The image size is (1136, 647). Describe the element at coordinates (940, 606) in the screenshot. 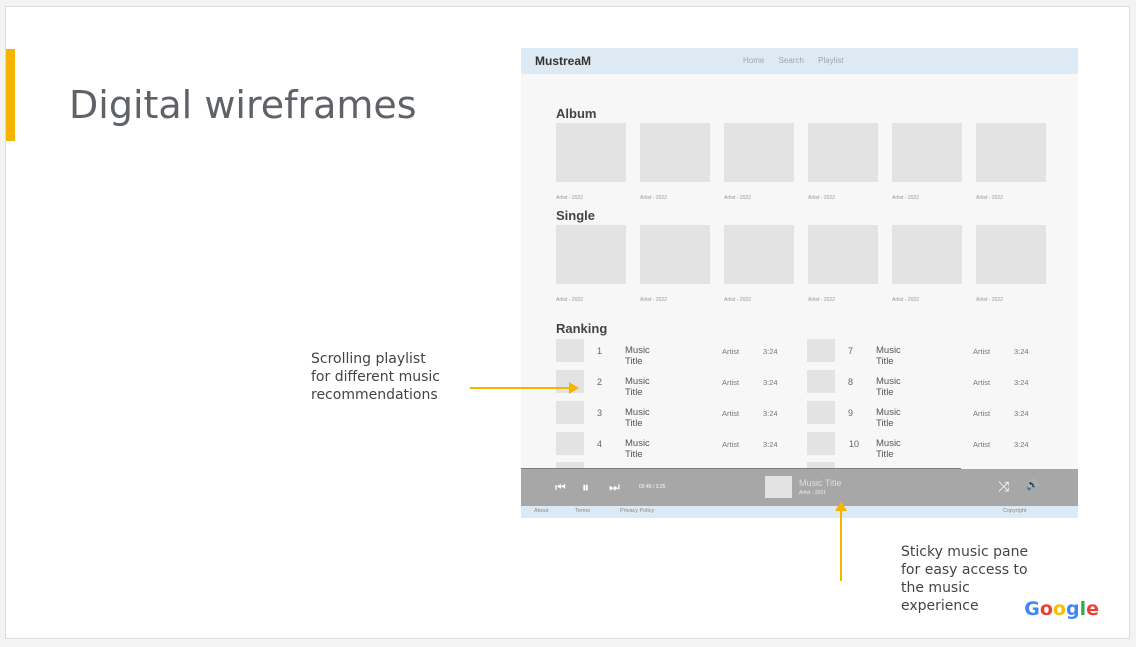

I see `callout-line: experience` at that location.